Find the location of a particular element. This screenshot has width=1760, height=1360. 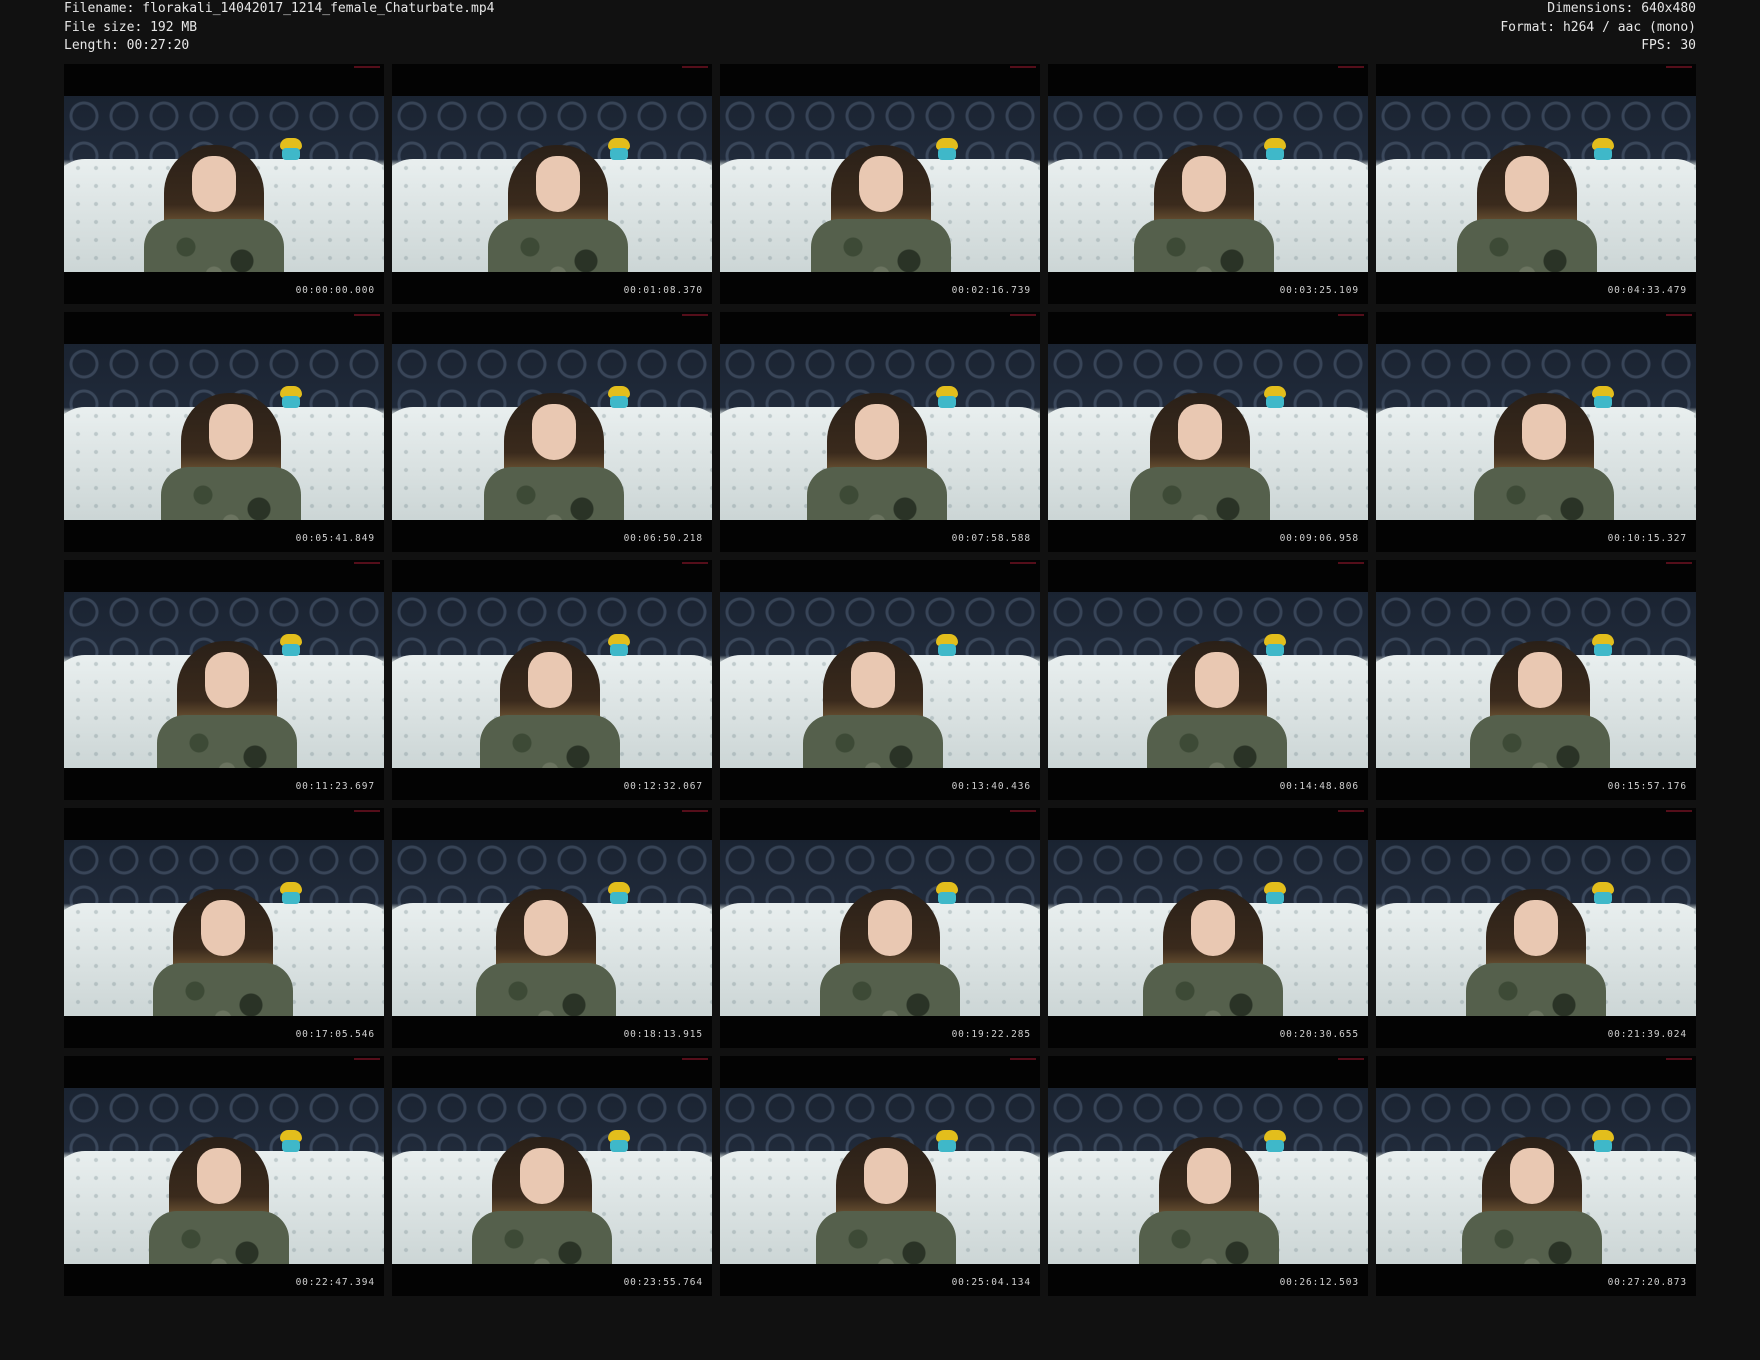

timestamp-label: 00:22:47.394 is located at coordinates (335, 1282).